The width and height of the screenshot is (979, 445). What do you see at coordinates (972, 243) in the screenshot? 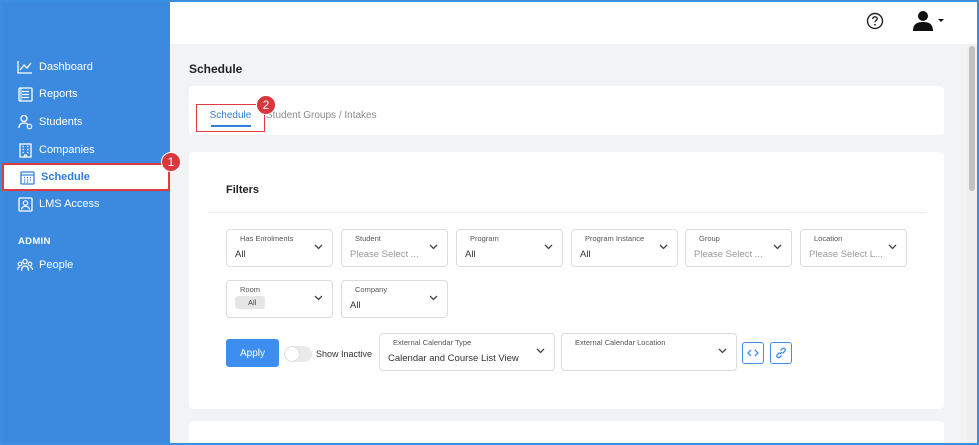
I see `scrollbar` at bounding box center [972, 243].